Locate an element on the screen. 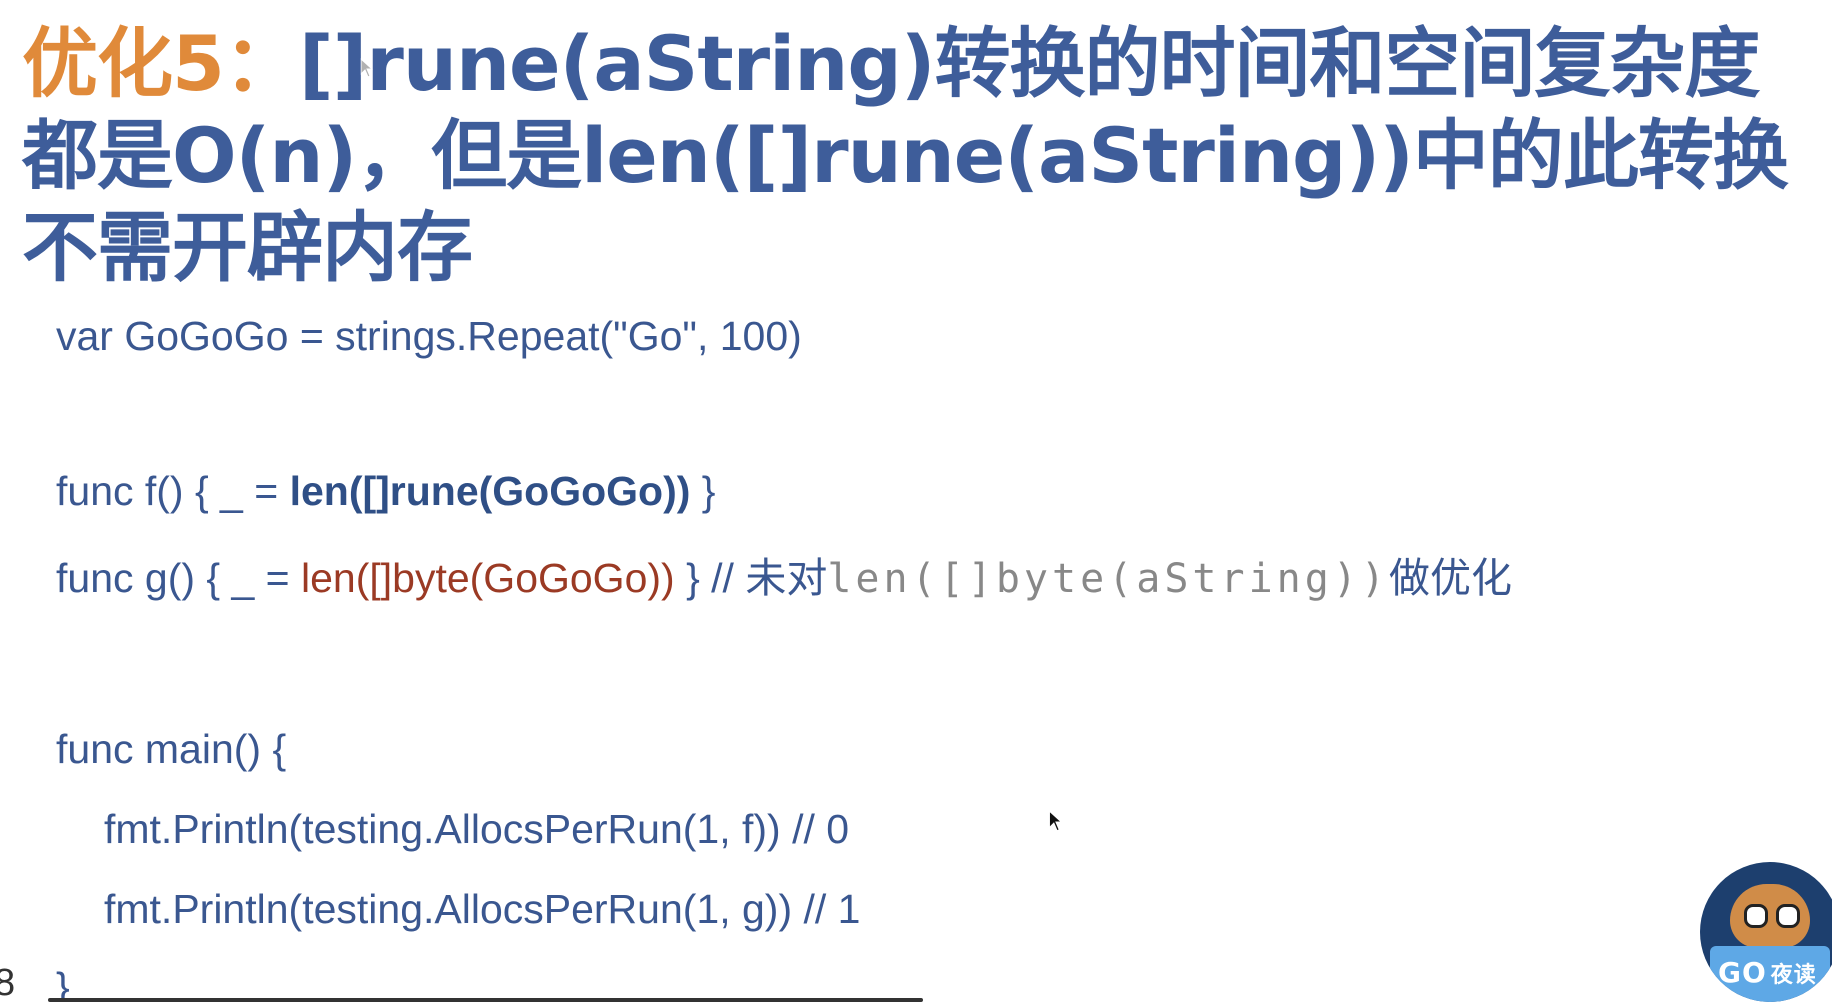 This screenshot has height=1002, width=1832. gopher-face is located at coordinates (1770, 916).